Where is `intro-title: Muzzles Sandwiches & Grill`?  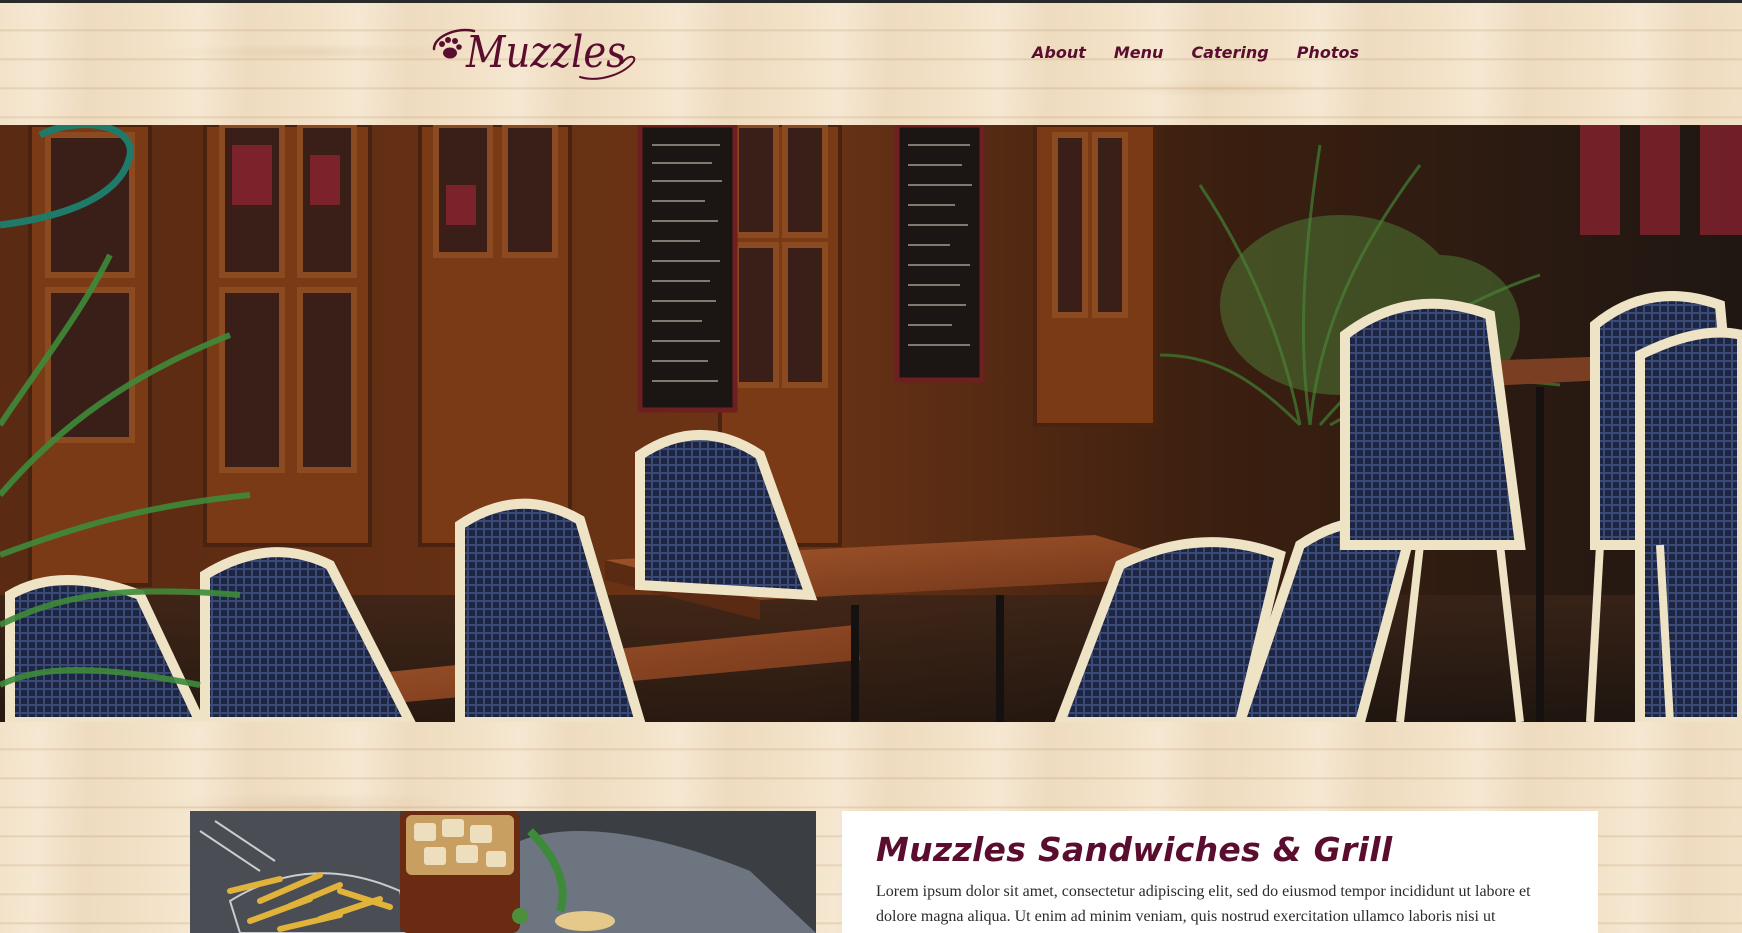
intro-title: Muzzles Sandwiches & Grill is located at coordinates (1134, 849).